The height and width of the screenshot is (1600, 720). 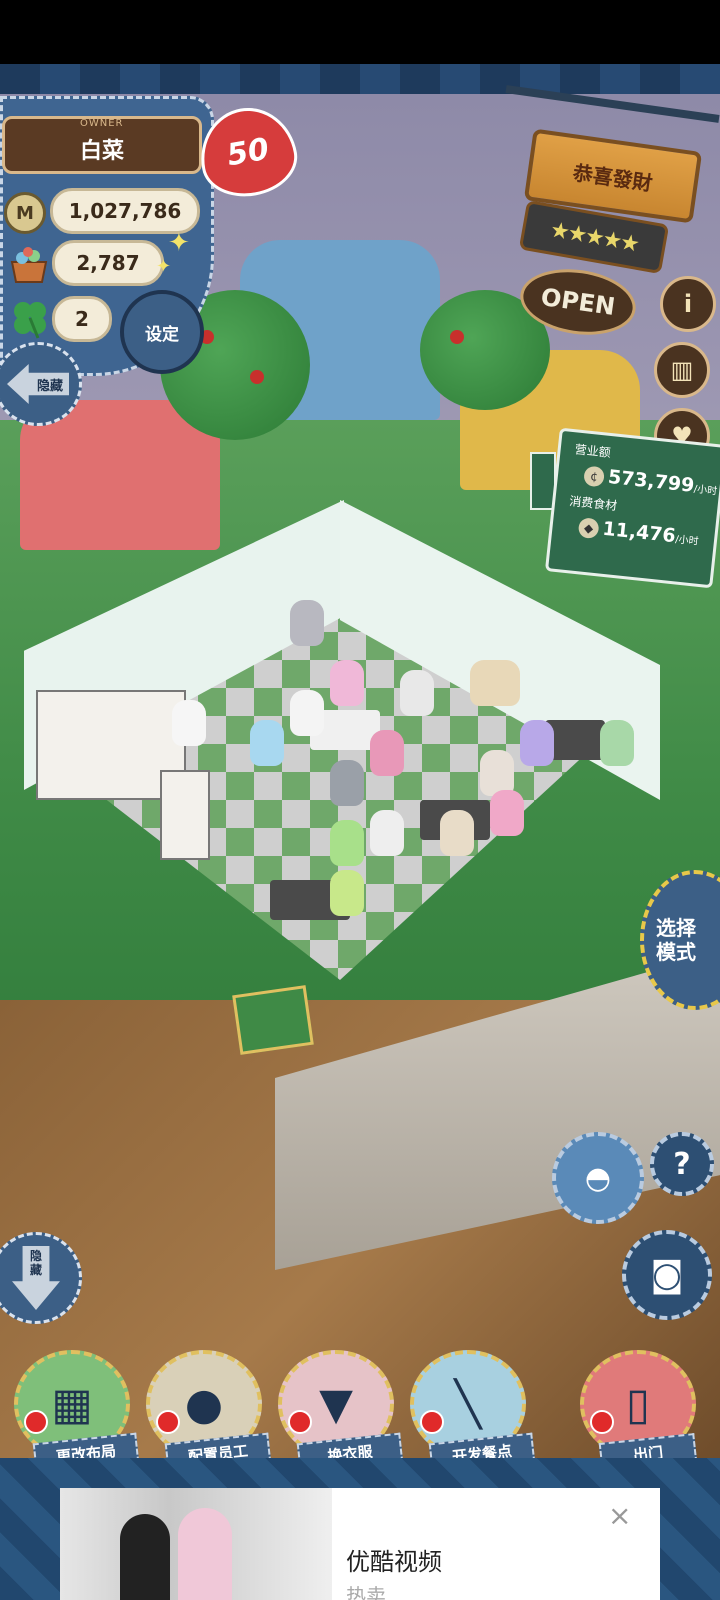 What do you see at coordinates (632, 508) in the screenshot?
I see `revenue-board: 营业额 ¢ 573,799/小时 消费食材 ◆ 11,476/小时` at bounding box center [632, 508].